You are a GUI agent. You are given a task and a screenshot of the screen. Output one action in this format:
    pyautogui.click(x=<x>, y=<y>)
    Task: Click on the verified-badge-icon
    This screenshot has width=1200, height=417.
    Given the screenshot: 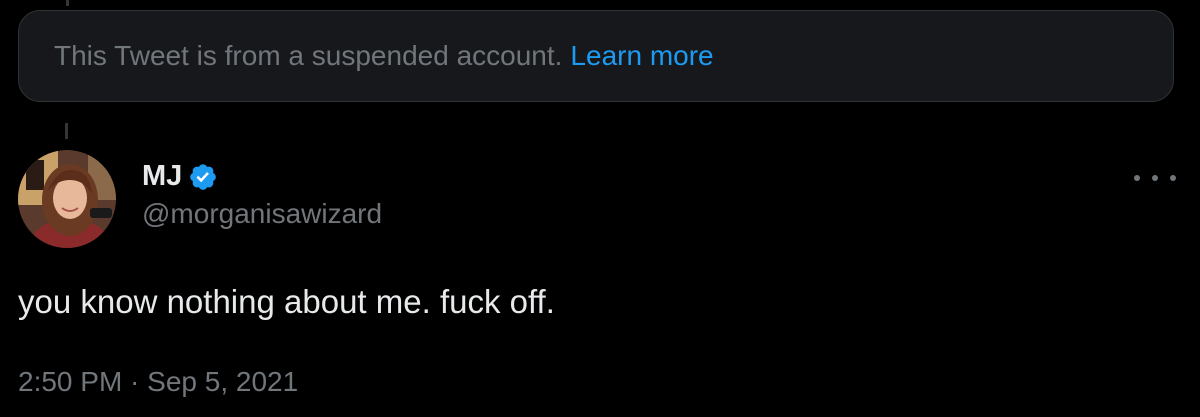 What is the action you would take?
    pyautogui.click(x=203, y=177)
    